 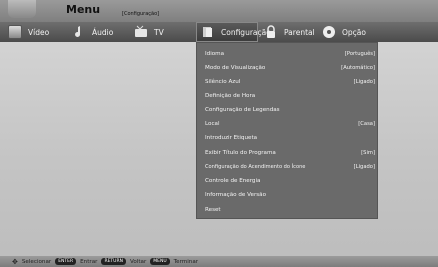 I want to click on menu-item-idioma: Idioma [Português], so click(x=288, y=53).